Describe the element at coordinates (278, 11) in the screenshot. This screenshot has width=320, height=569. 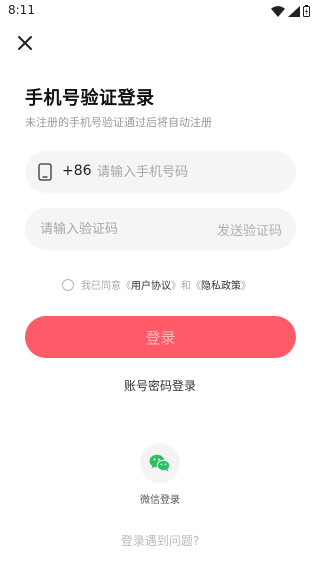
I see `wifi-icon` at that location.